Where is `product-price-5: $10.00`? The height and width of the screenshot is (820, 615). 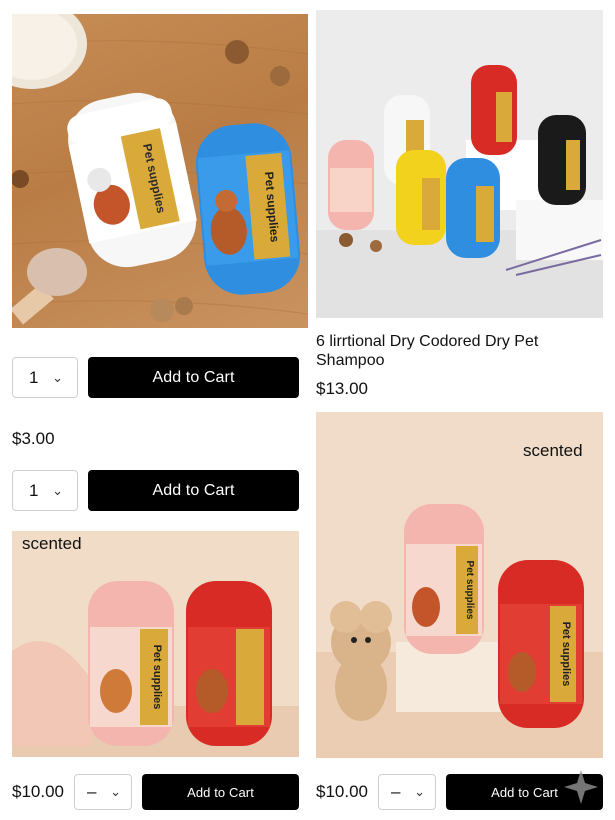
product-price-5: $10.00 is located at coordinates (342, 791).